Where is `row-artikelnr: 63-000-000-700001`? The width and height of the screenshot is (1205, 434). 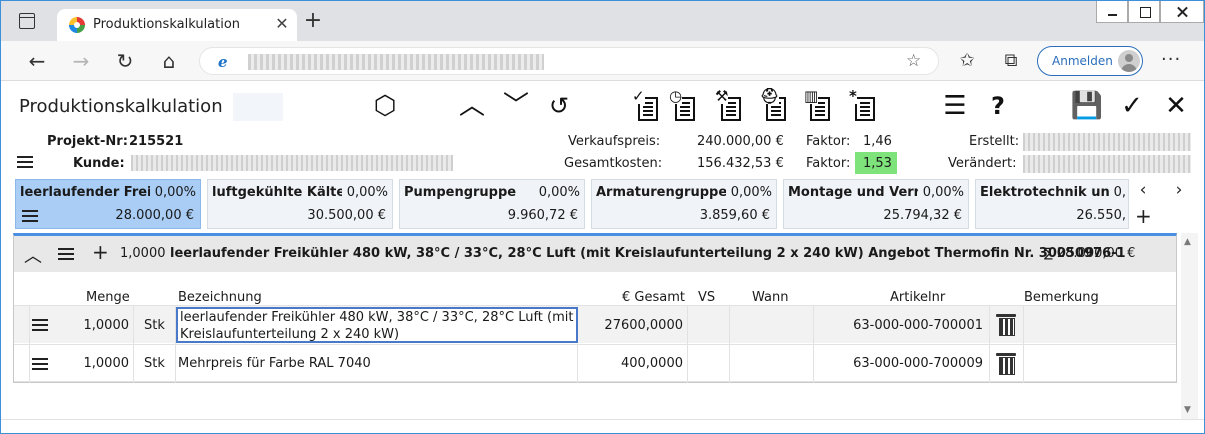 row-artikelnr: 63-000-000-700001 is located at coordinates (902, 325).